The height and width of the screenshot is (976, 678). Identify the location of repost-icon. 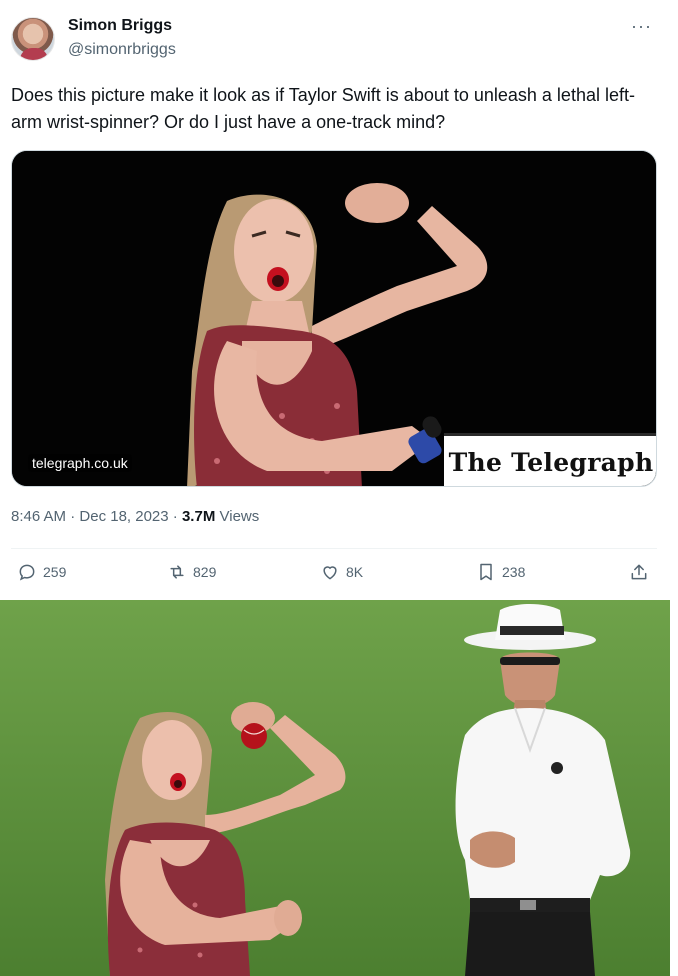
(177, 572).